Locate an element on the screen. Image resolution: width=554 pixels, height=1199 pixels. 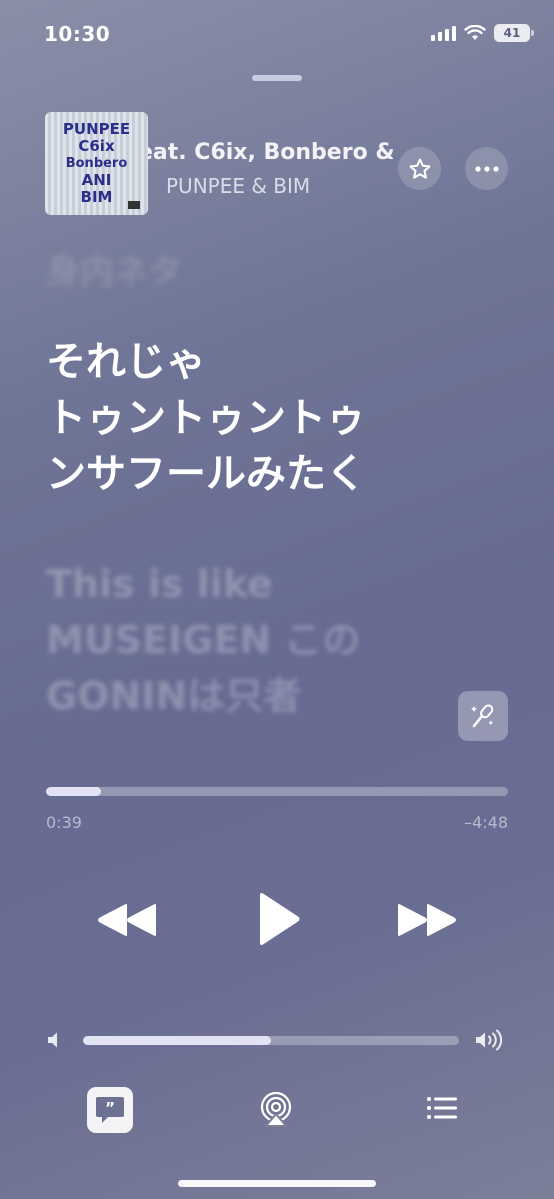
favorite-button is located at coordinates (419, 168).